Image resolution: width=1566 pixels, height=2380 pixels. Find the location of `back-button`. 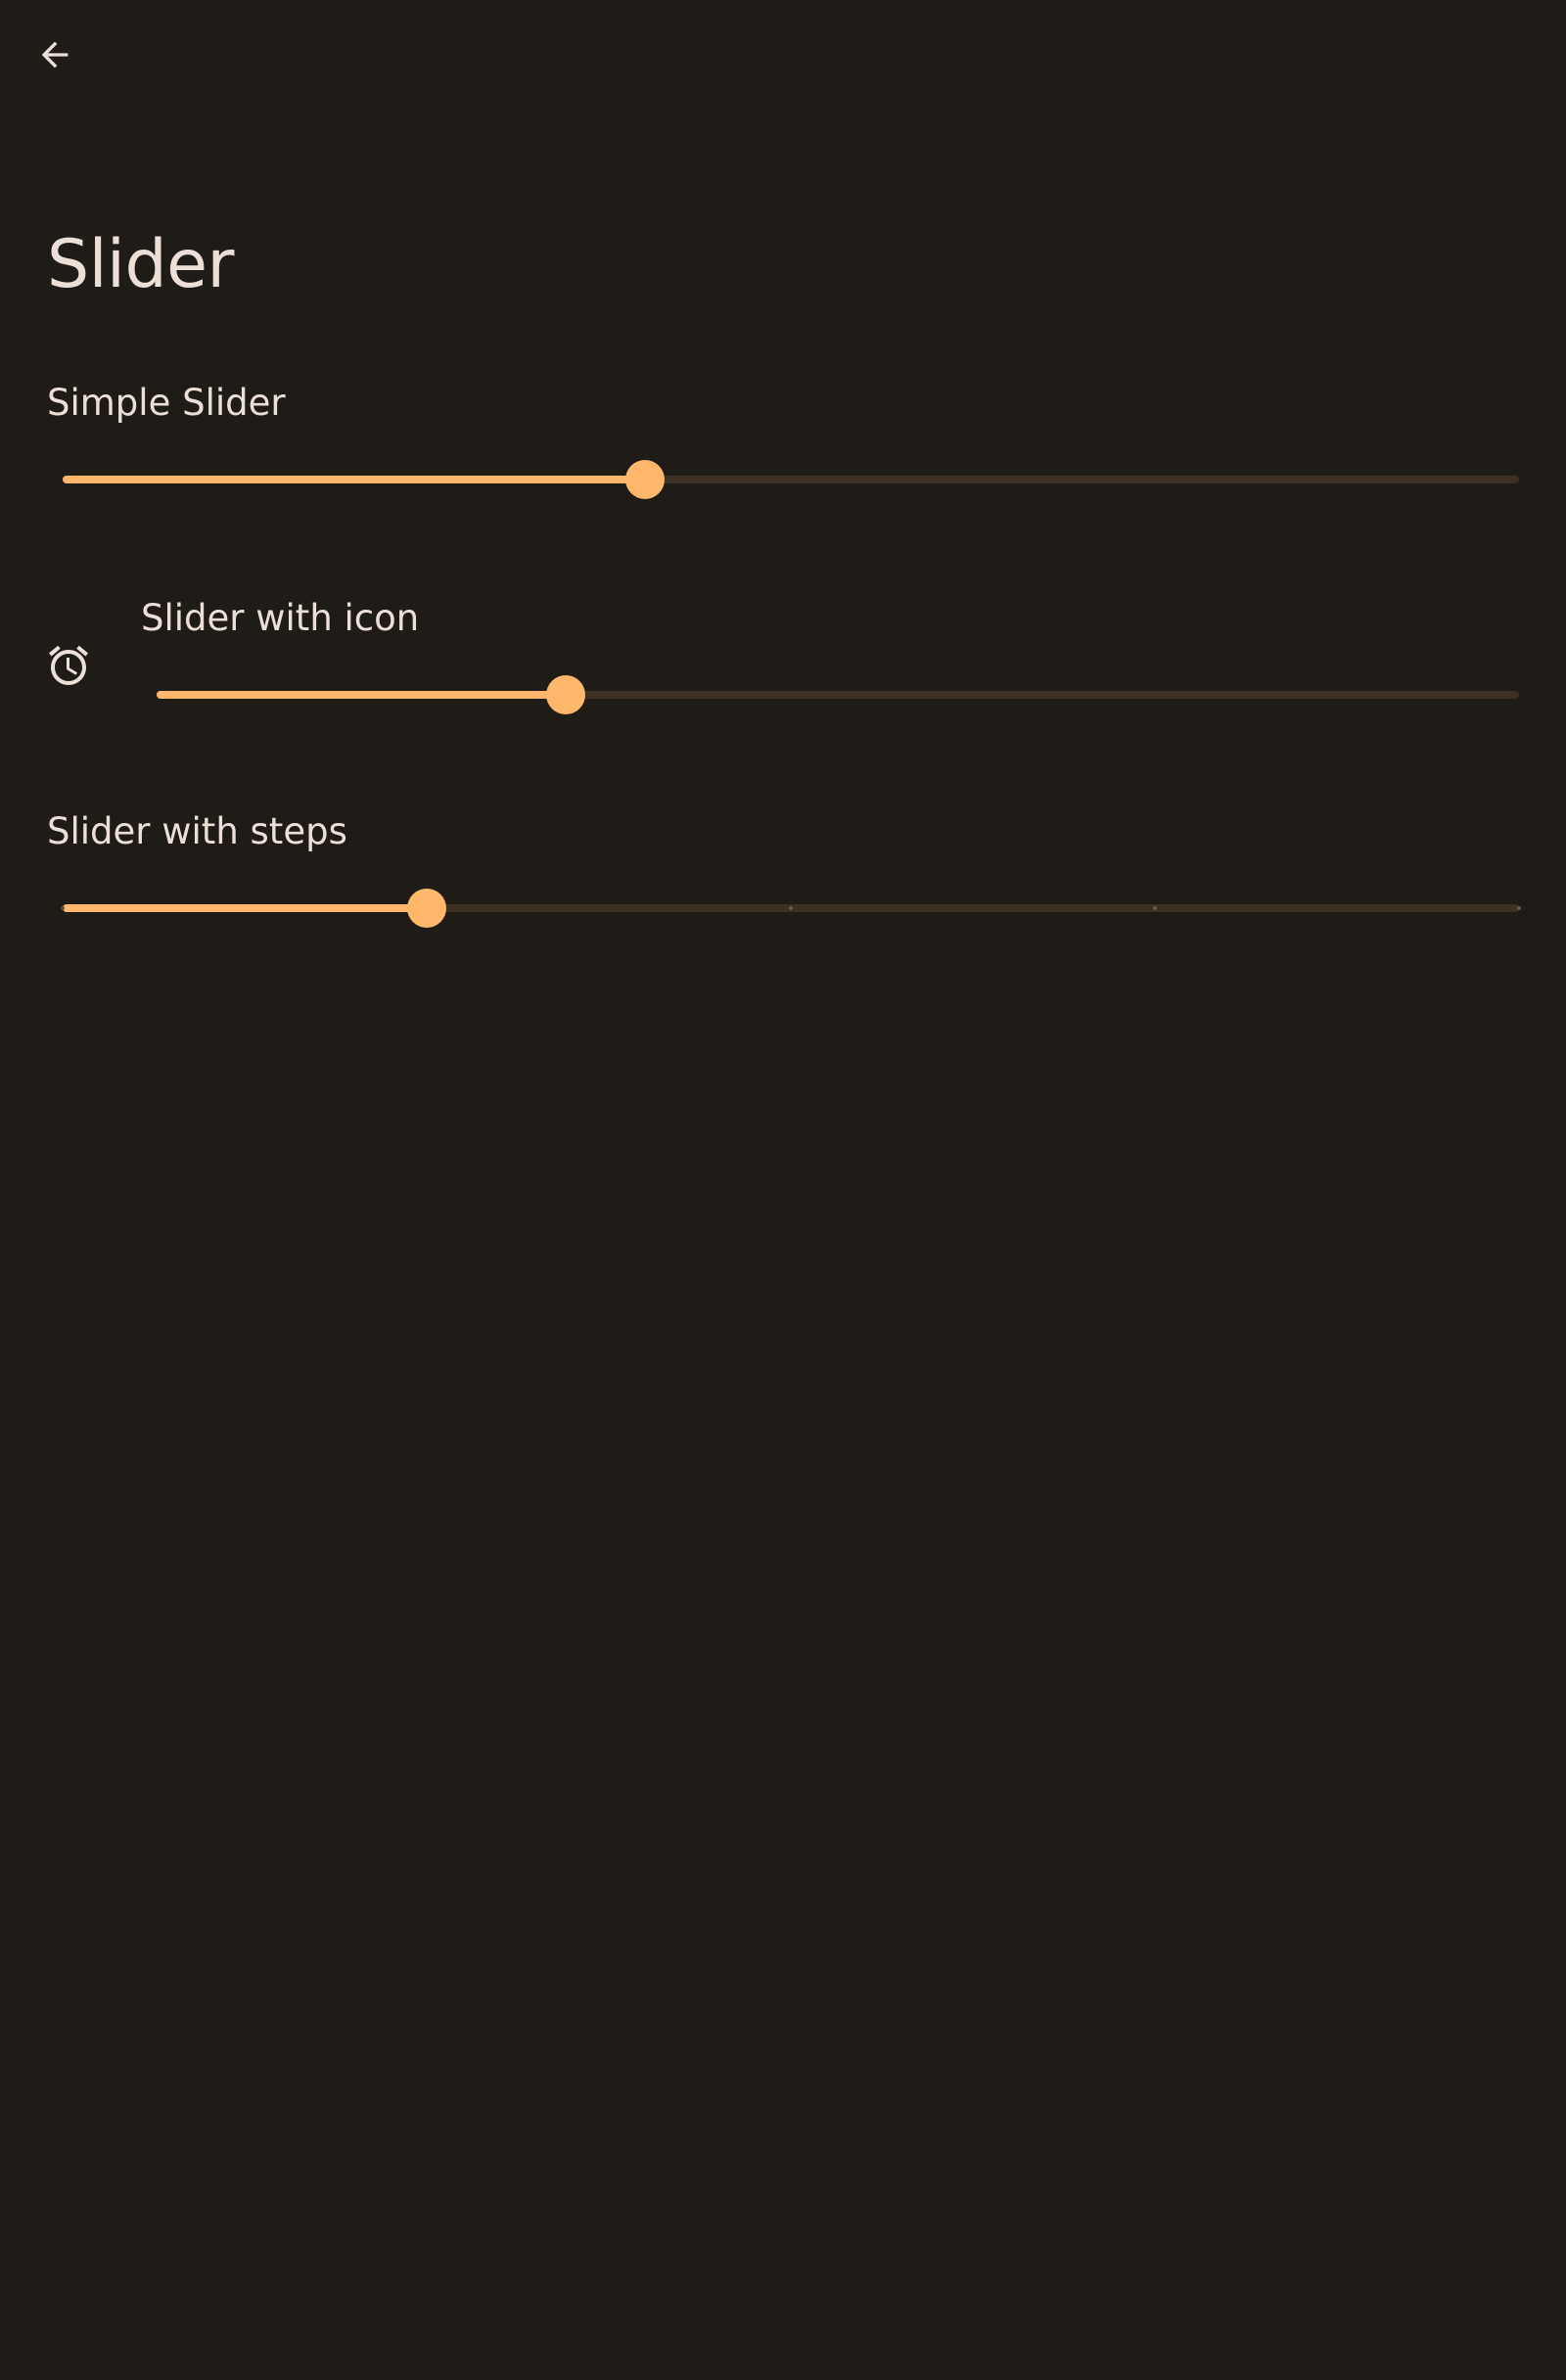

back-button is located at coordinates (55, 54).